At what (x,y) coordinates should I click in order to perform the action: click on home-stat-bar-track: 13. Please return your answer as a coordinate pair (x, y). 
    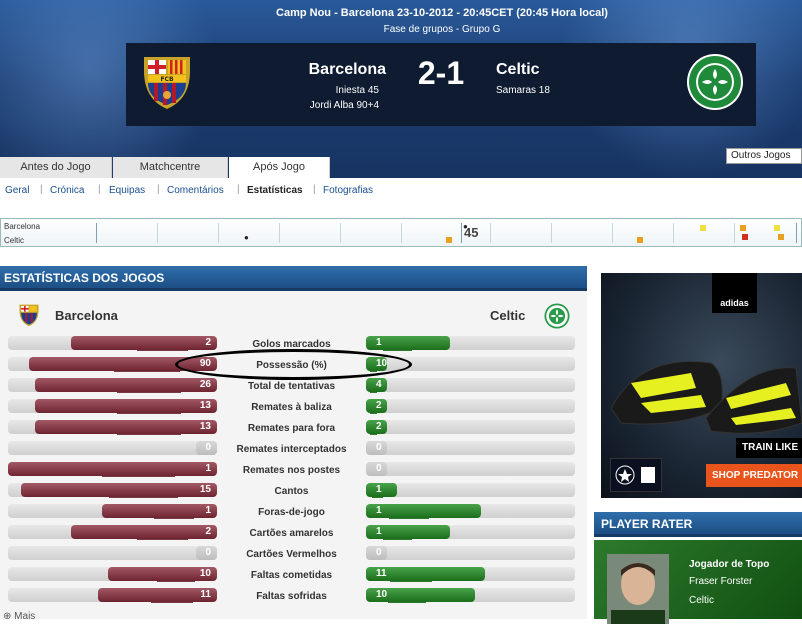
    Looking at the image, I should click on (112, 427).